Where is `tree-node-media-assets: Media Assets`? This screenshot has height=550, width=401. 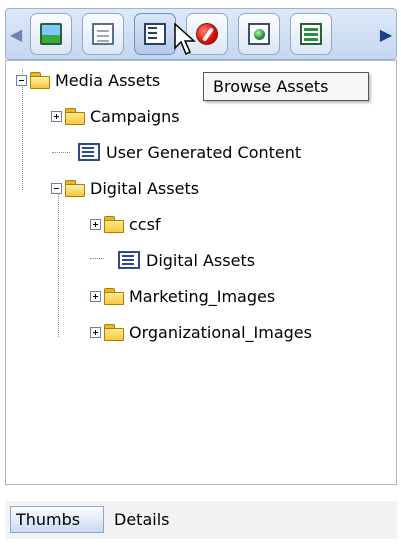 tree-node-media-assets: Media Assets is located at coordinates (88, 80).